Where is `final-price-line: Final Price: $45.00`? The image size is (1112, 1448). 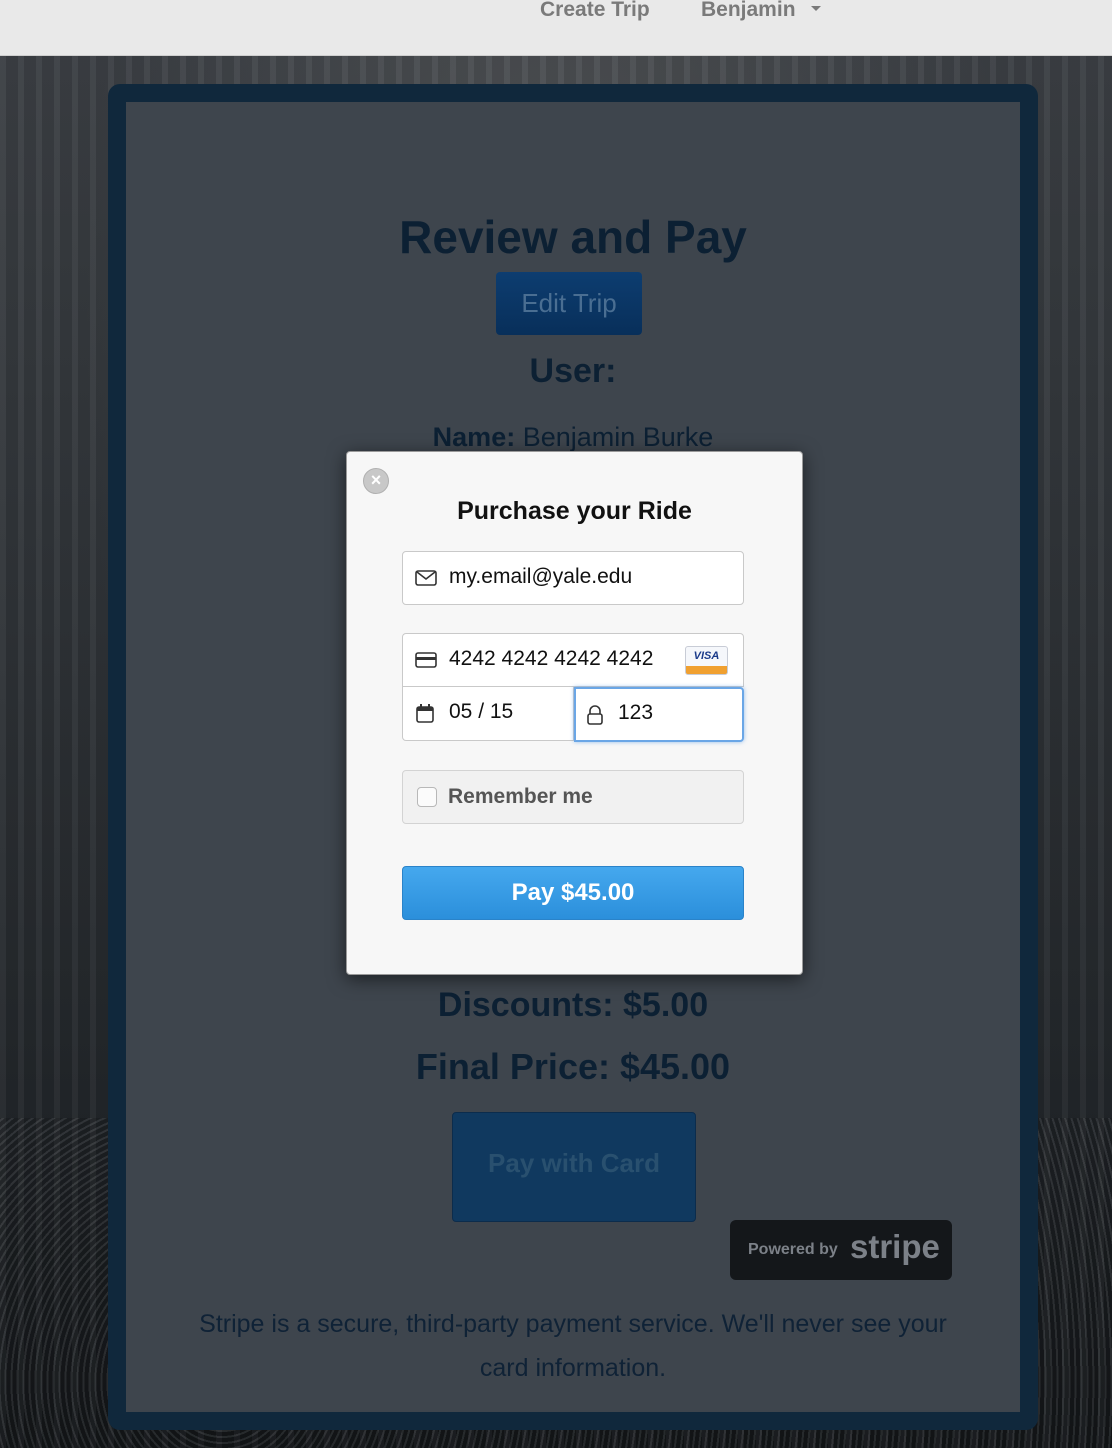
final-price-line: Final Price: $45.00 is located at coordinates (573, 1066).